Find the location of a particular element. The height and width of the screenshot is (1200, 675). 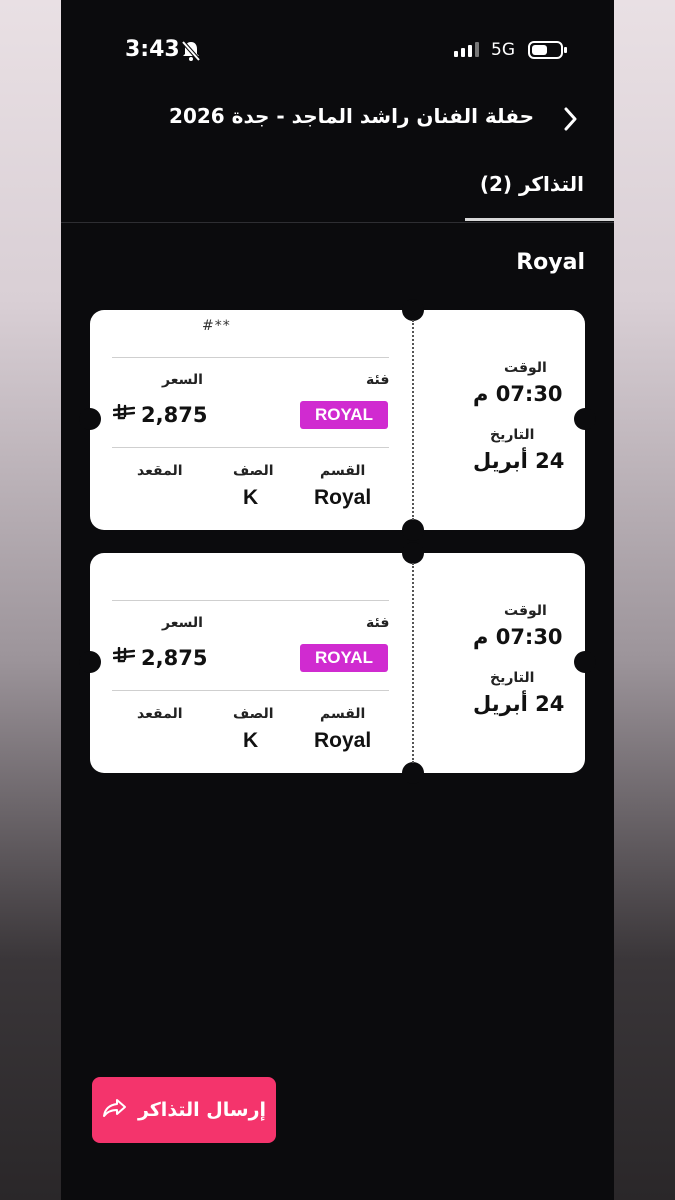

back-chevron-icon is located at coordinates (570, 121).